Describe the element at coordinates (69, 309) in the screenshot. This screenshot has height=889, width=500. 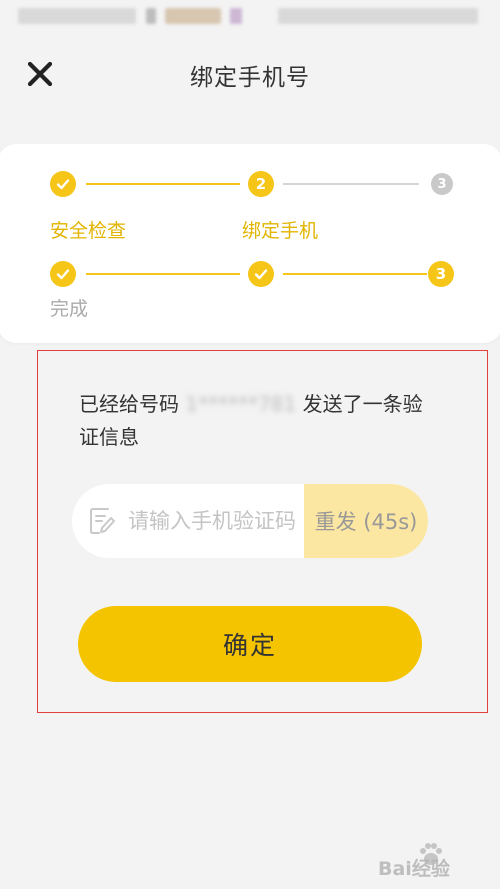
I see `step-label-complete: 完成` at that location.